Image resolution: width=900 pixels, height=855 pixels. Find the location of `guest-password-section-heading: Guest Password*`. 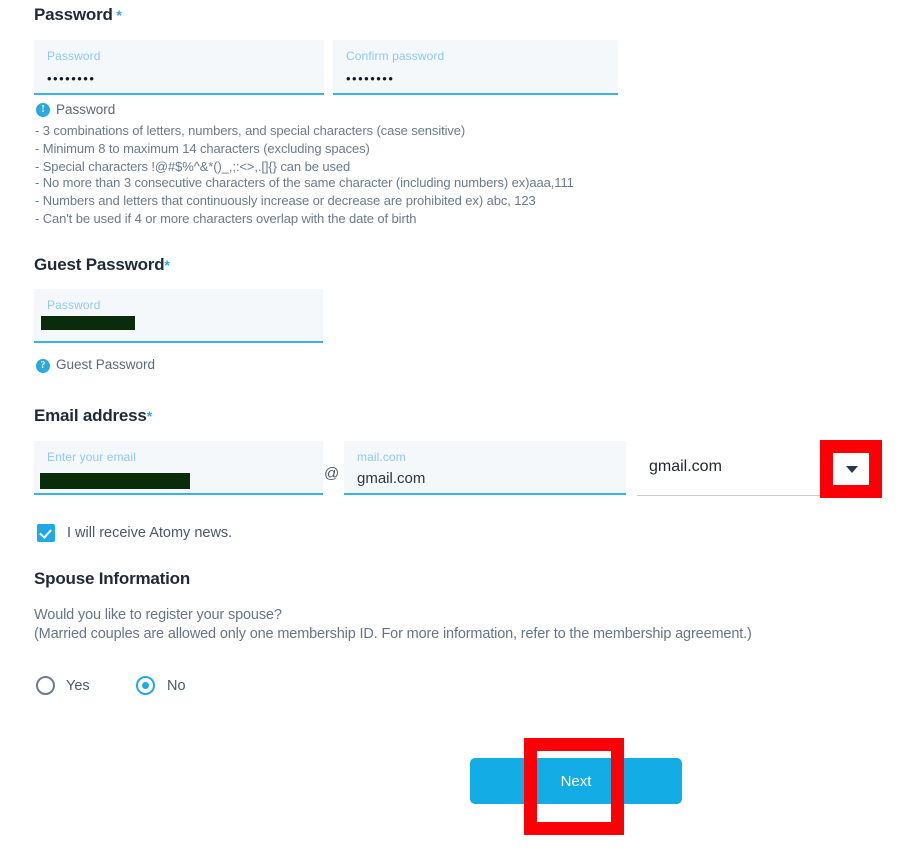

guest-password-section-heading: Guest Password* is located at coordinates (102, 265).